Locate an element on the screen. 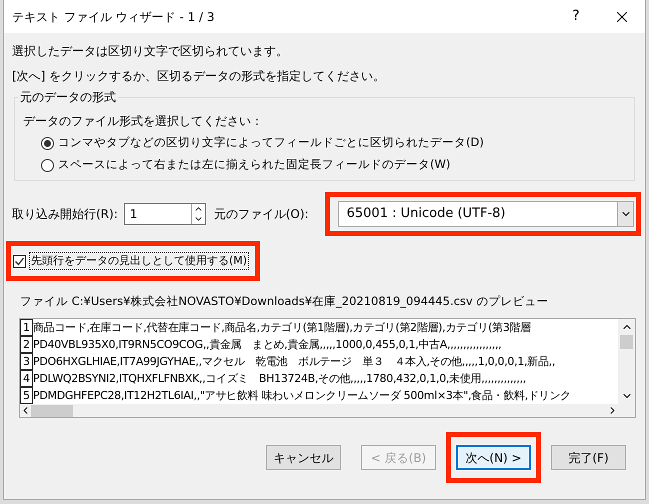 The image size is (649, 504). dialog-button: 次へ(N) > is located at coordinates (493, 457).